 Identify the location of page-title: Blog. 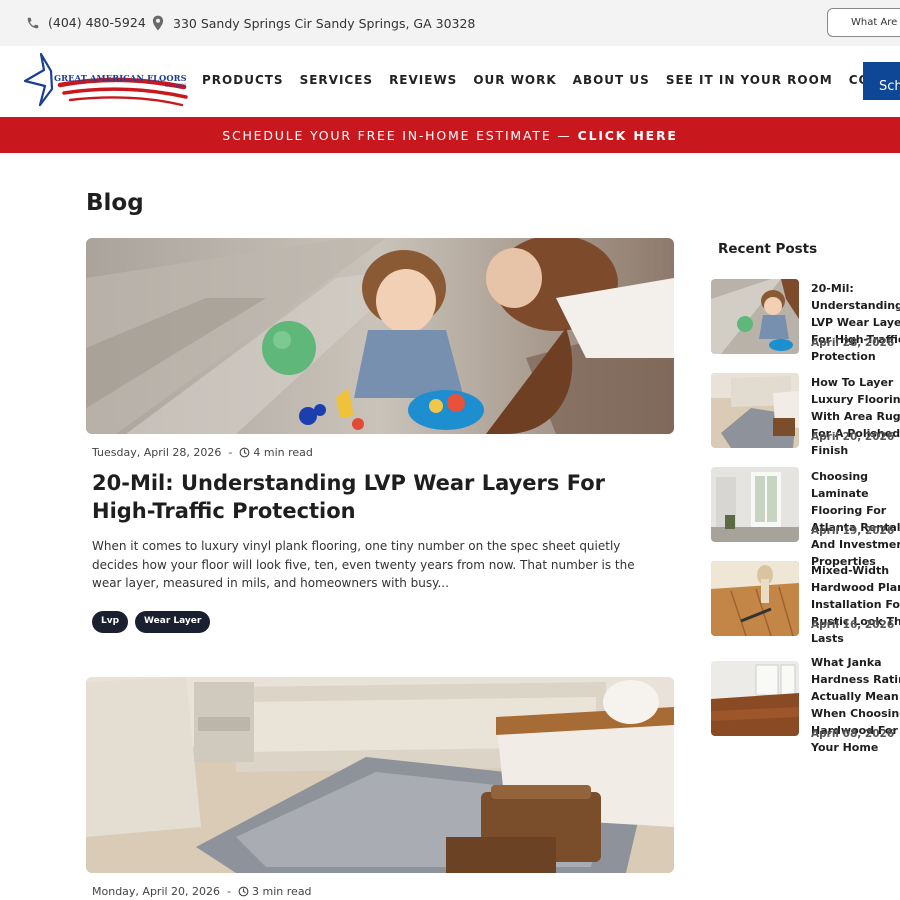
(115, 203).